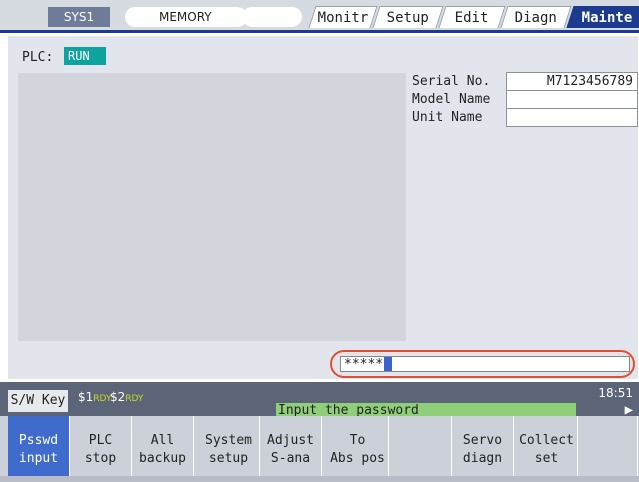 The height and width of the screenshot is (482, 639). I want to click on serial-no-value: M7123456789, so click(572, 81).